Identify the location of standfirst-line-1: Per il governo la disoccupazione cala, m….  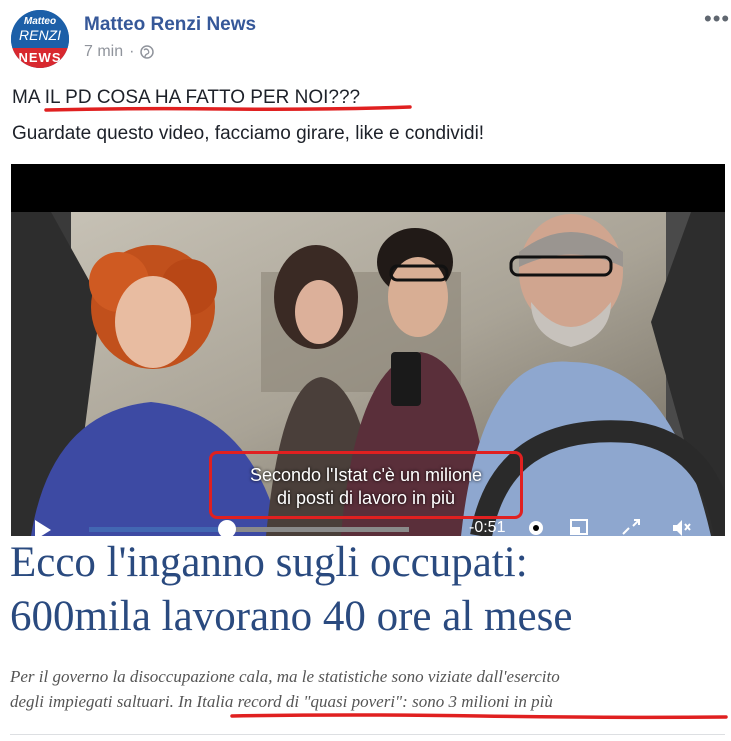
(285, 676).